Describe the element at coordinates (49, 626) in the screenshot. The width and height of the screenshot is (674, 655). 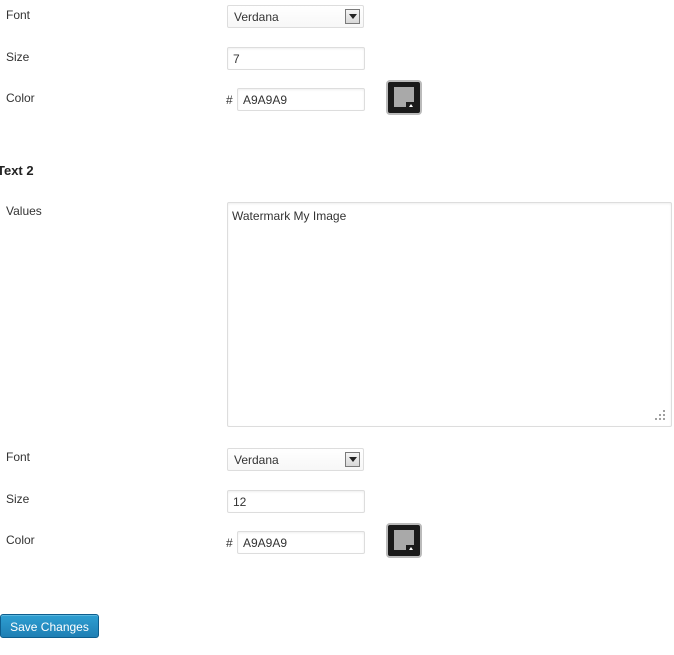
I see `save-changes-button: Save Changes` at that location.